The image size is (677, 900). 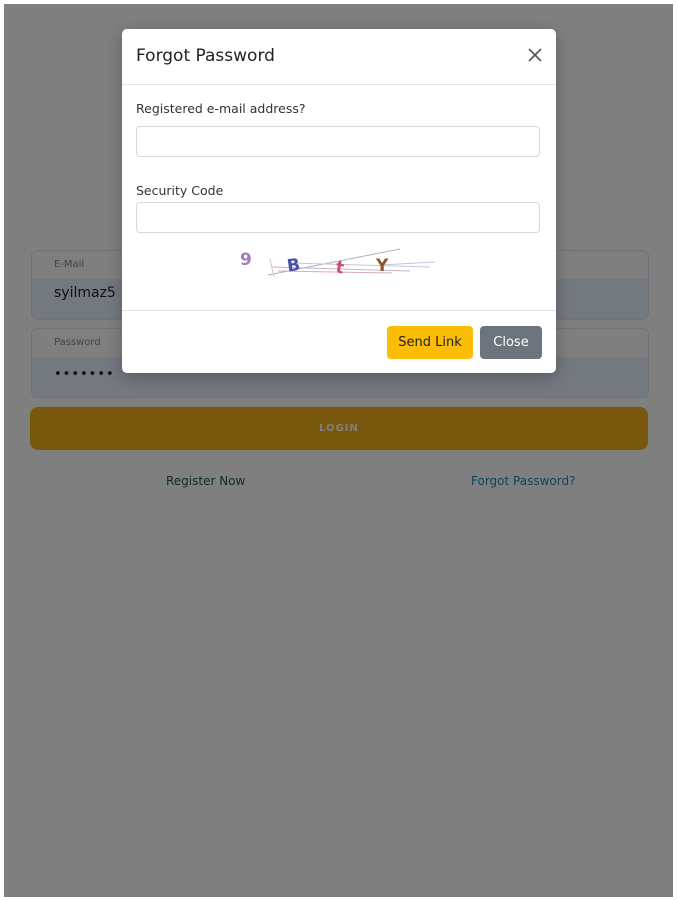 What do you see at coordinates (535, 55) in the screenshot?
I see `close-icon` at bounding box center [535, 55].